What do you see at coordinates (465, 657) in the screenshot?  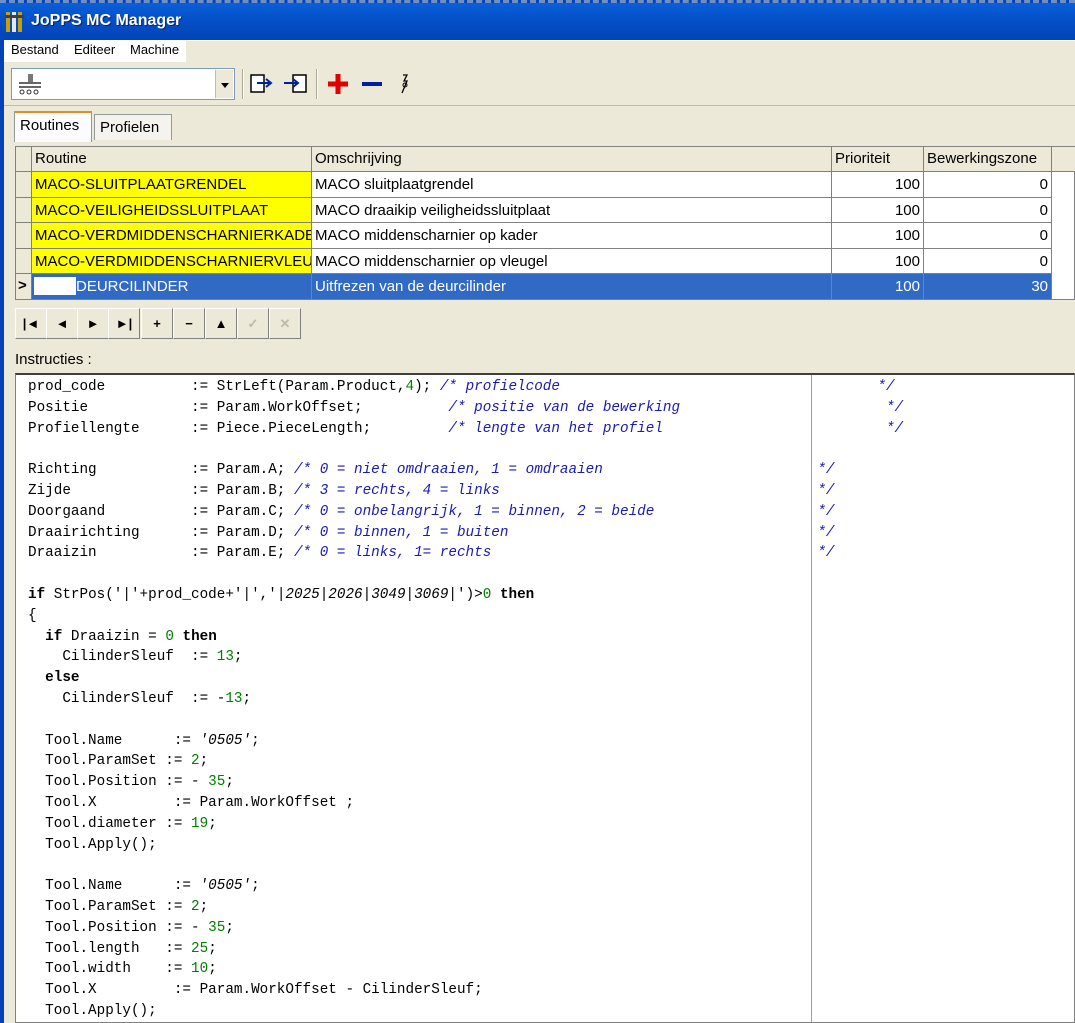 I see `code-line: CilinderSleuf := 13;` at bounding box center [465, 657].